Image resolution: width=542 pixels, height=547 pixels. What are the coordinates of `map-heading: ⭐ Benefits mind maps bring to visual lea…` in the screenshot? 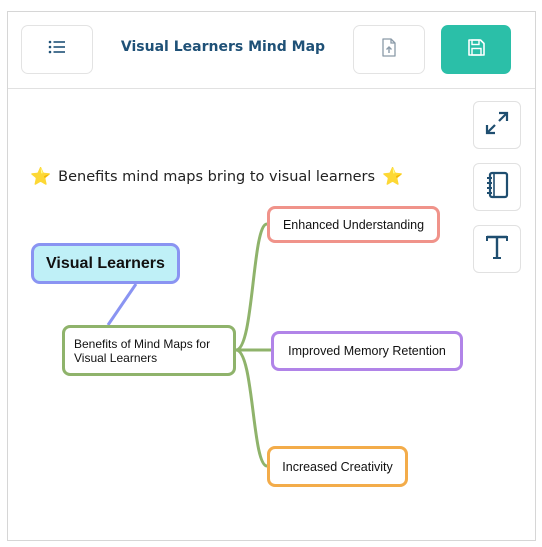 It's located at (216, 177).